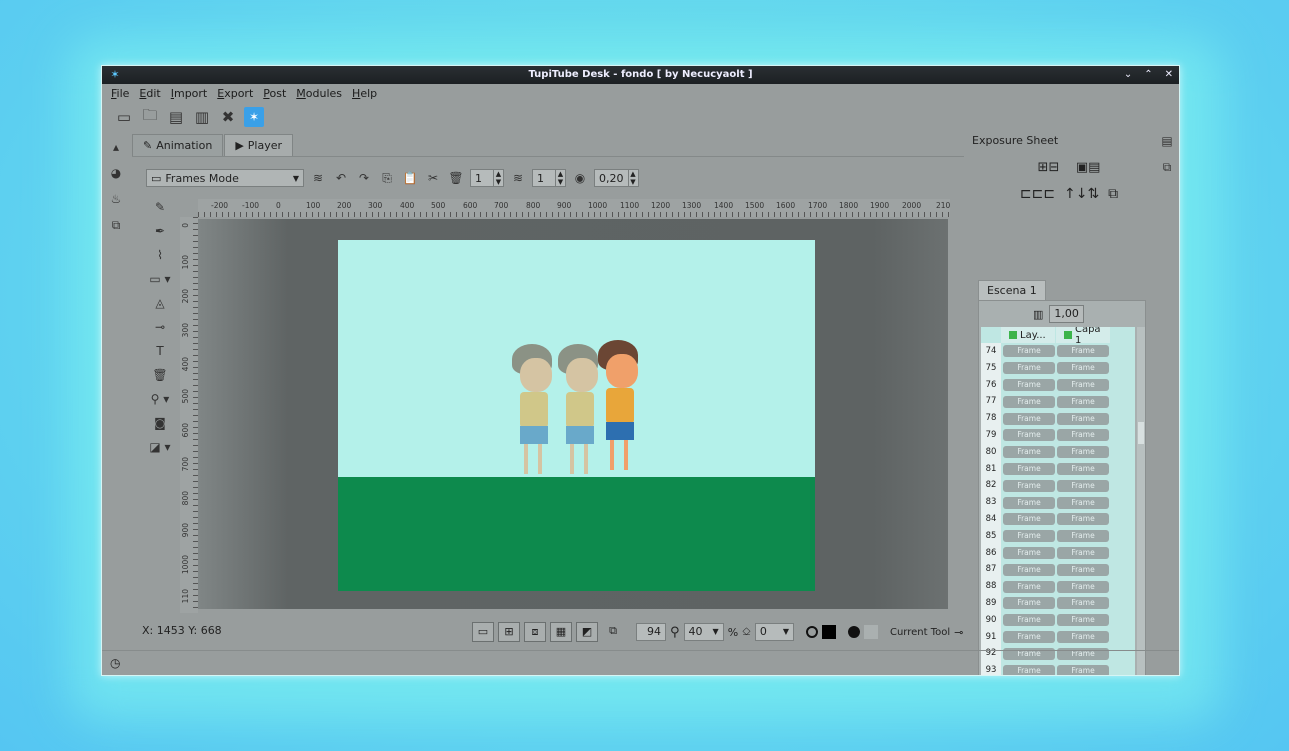  I want to click on menu-import: Import, so click(189, 93).